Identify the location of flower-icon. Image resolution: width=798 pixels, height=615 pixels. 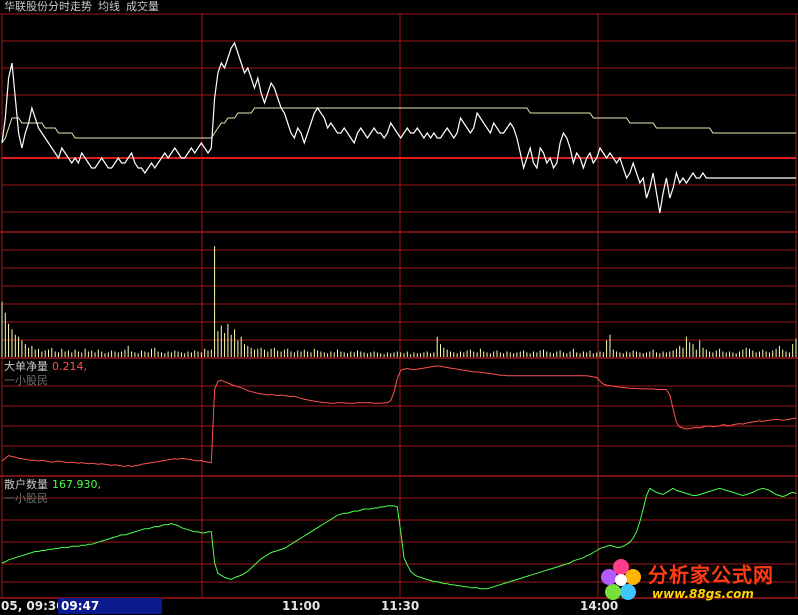
(621, 579).